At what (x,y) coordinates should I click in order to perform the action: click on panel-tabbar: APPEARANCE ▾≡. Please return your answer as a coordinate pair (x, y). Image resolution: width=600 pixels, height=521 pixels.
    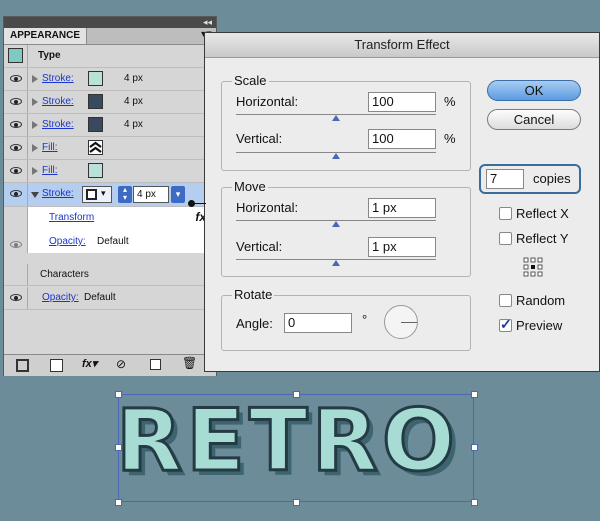
    Looking at the image, I should click on (110, 36).